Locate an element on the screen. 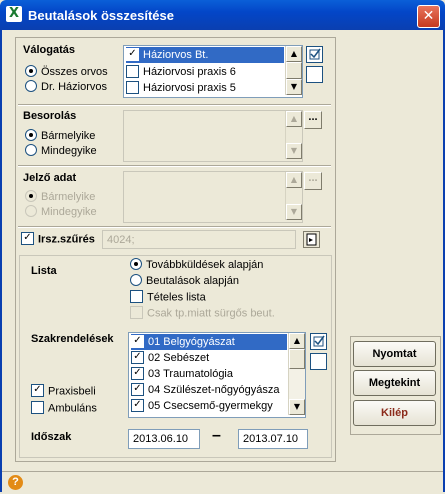  close-button: ✕ is located at coordinates (428, 16).